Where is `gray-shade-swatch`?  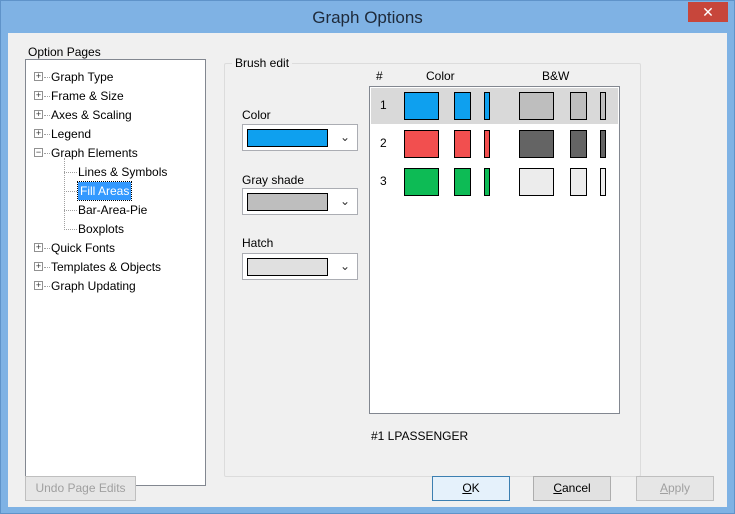
gray-shade-swatch is located at coordinates (287, 202).